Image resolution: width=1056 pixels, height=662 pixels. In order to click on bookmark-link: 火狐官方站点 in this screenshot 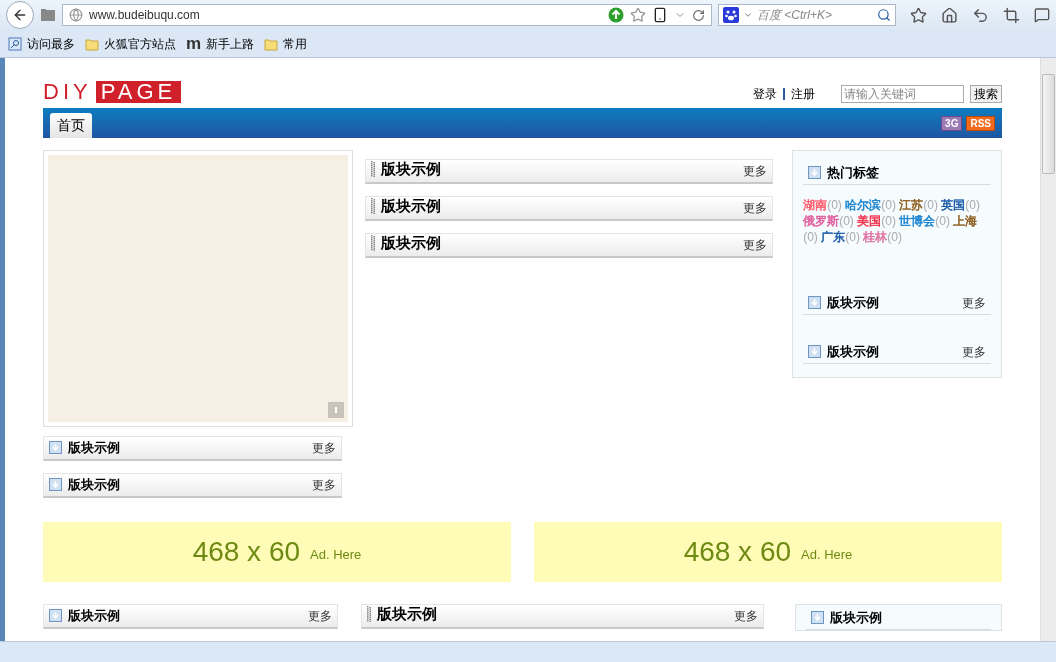, I will do `click(140, 43)`.